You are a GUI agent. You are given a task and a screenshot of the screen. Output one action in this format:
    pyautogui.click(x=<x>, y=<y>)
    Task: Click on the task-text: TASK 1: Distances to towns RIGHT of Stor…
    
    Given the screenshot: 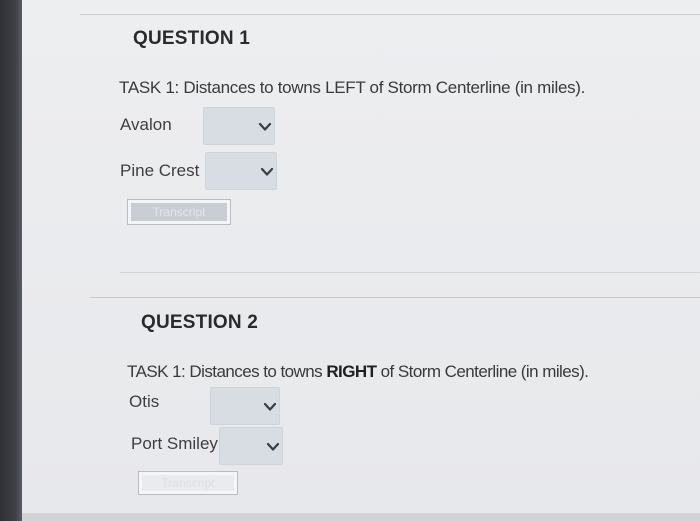 What is the action you would take?
    pyautogui.click(x=358, y=372)
    